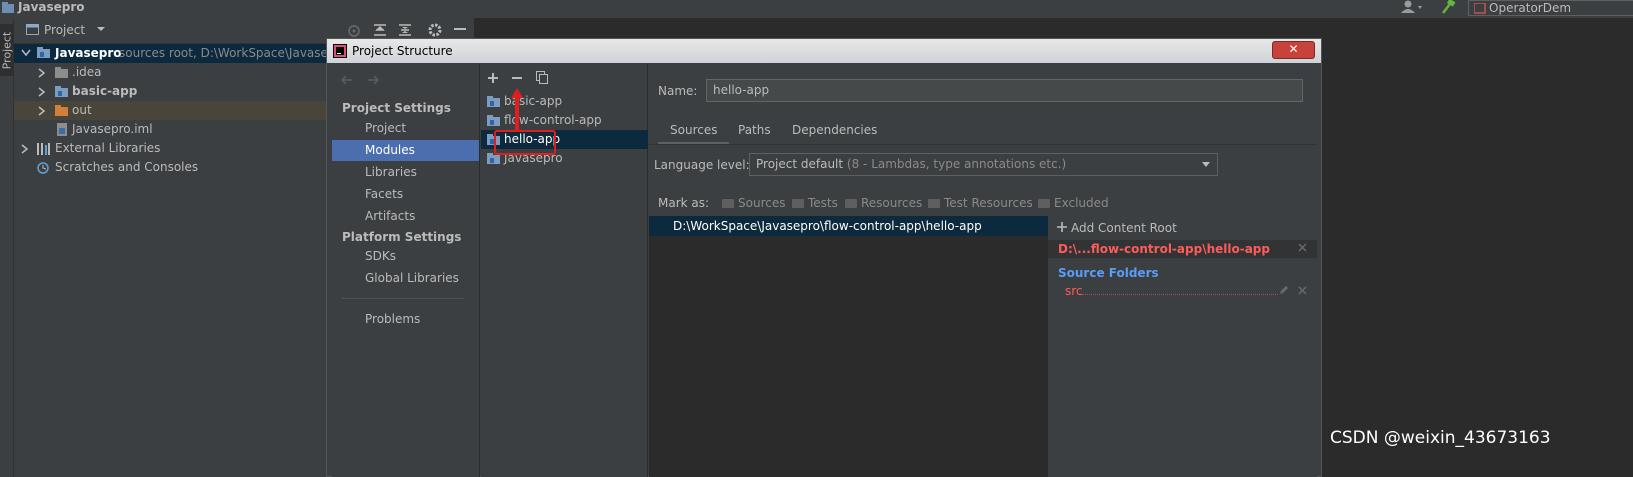  I want to click on tree-label: out, so click(82, 110).